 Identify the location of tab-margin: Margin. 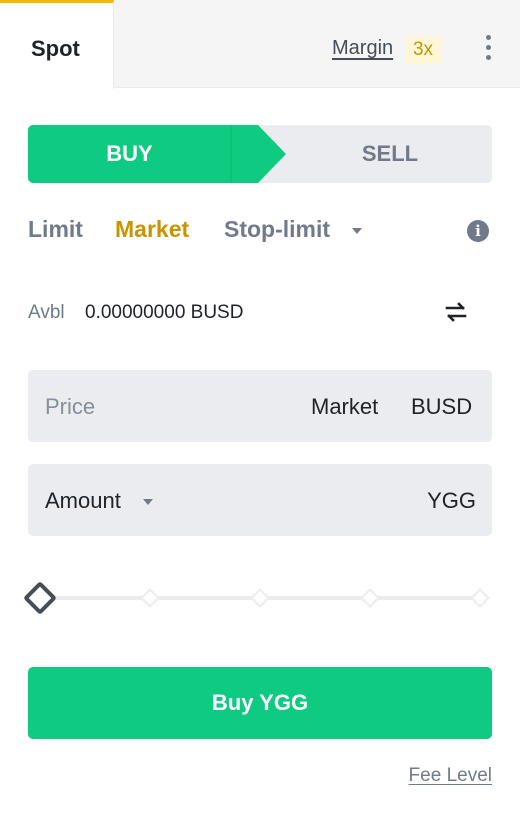
(362, 48).